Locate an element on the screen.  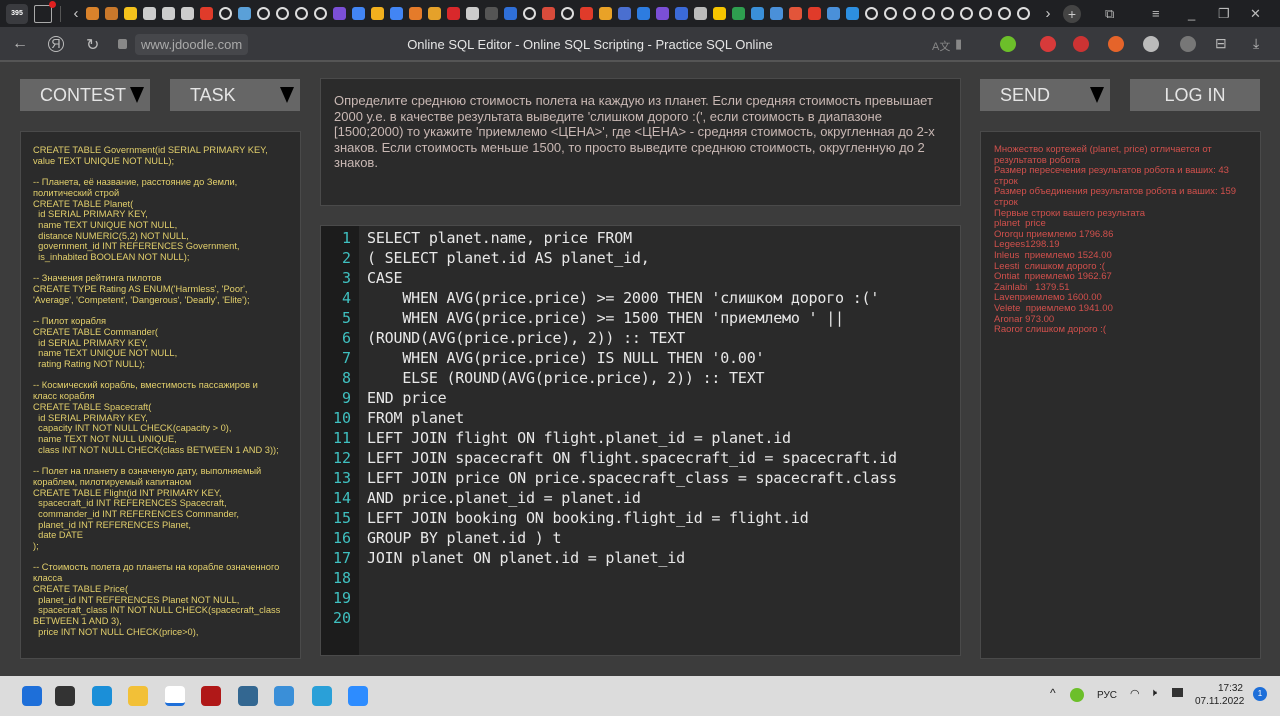
code-line: FROM planet is located at coordinates (632, 418).